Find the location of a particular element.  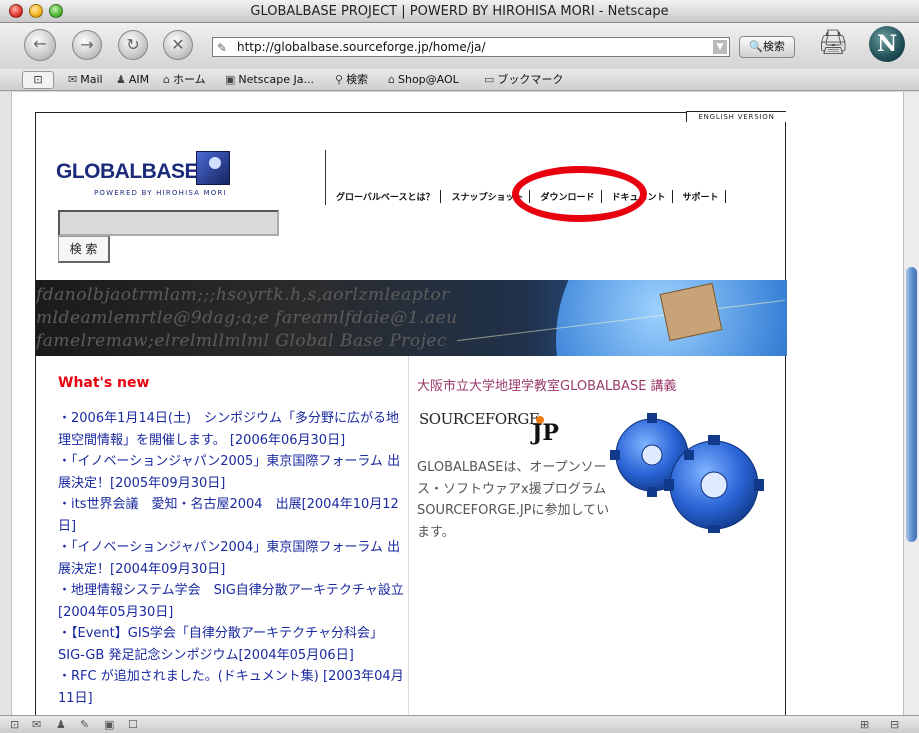

logo-wordmark: GLOBALBASE is located at coordinates (127, 171).